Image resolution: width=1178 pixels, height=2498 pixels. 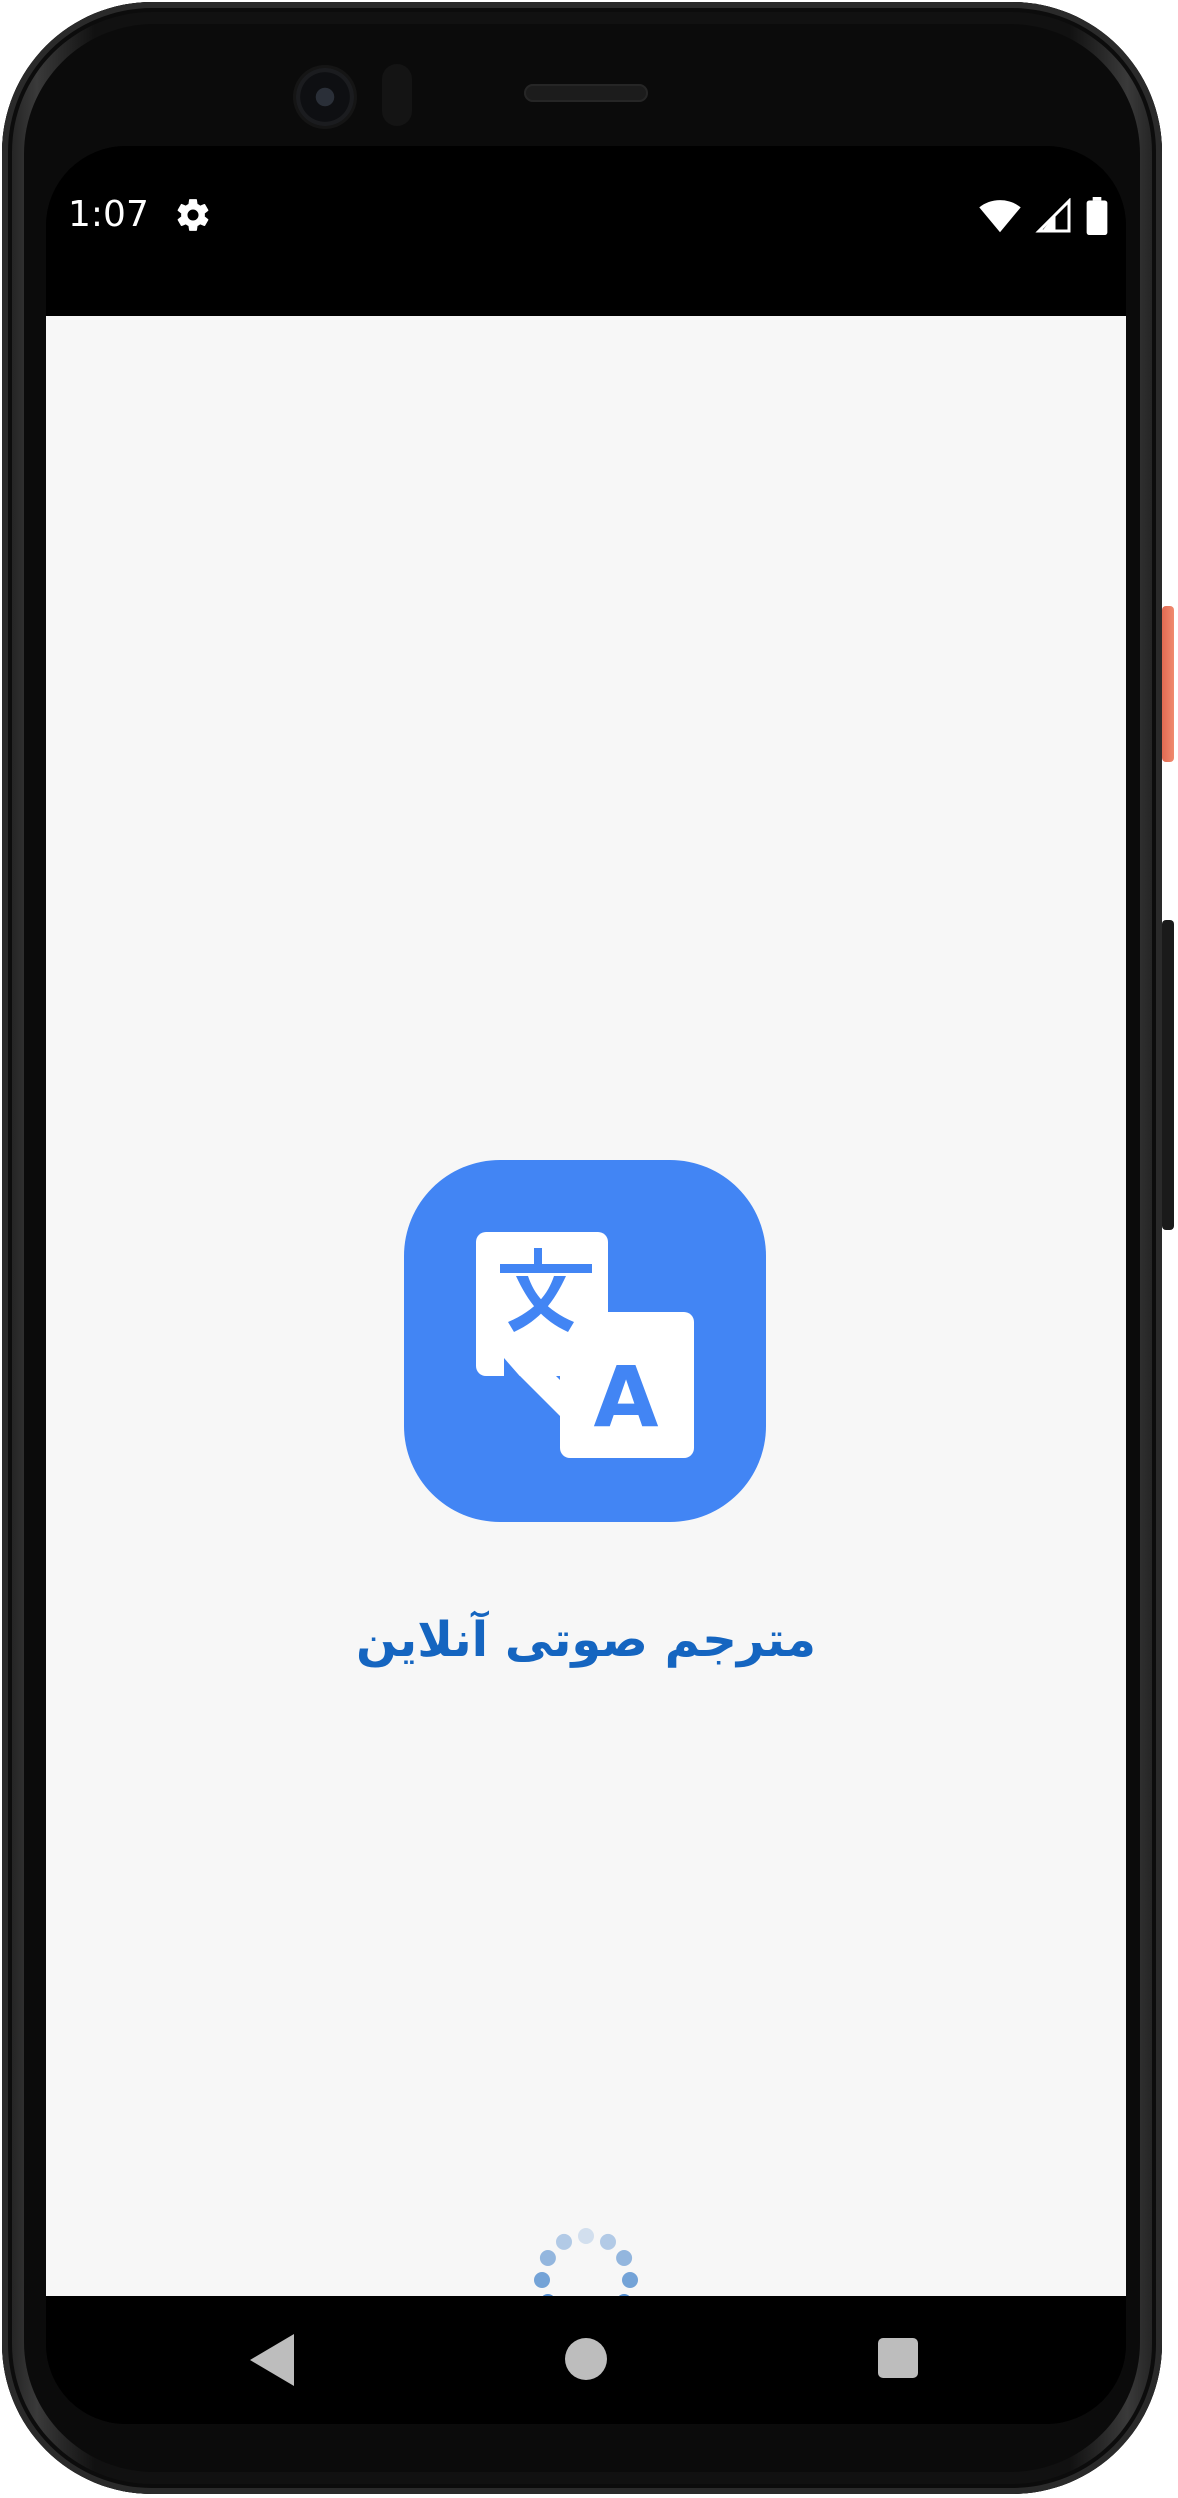 I want to click on app-title: مترجم صوتی آنلاین, so click(x=586, y=1640).